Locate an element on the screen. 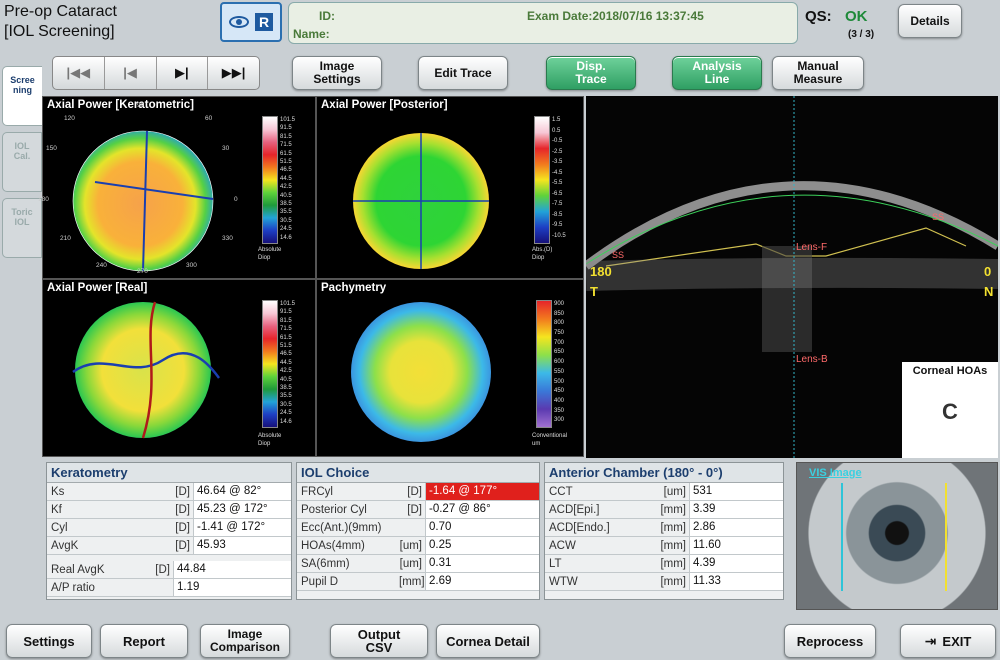 This screenshot has height=660, width=1000. measurement-name: Pupil D is located at coordinates (320, 581).